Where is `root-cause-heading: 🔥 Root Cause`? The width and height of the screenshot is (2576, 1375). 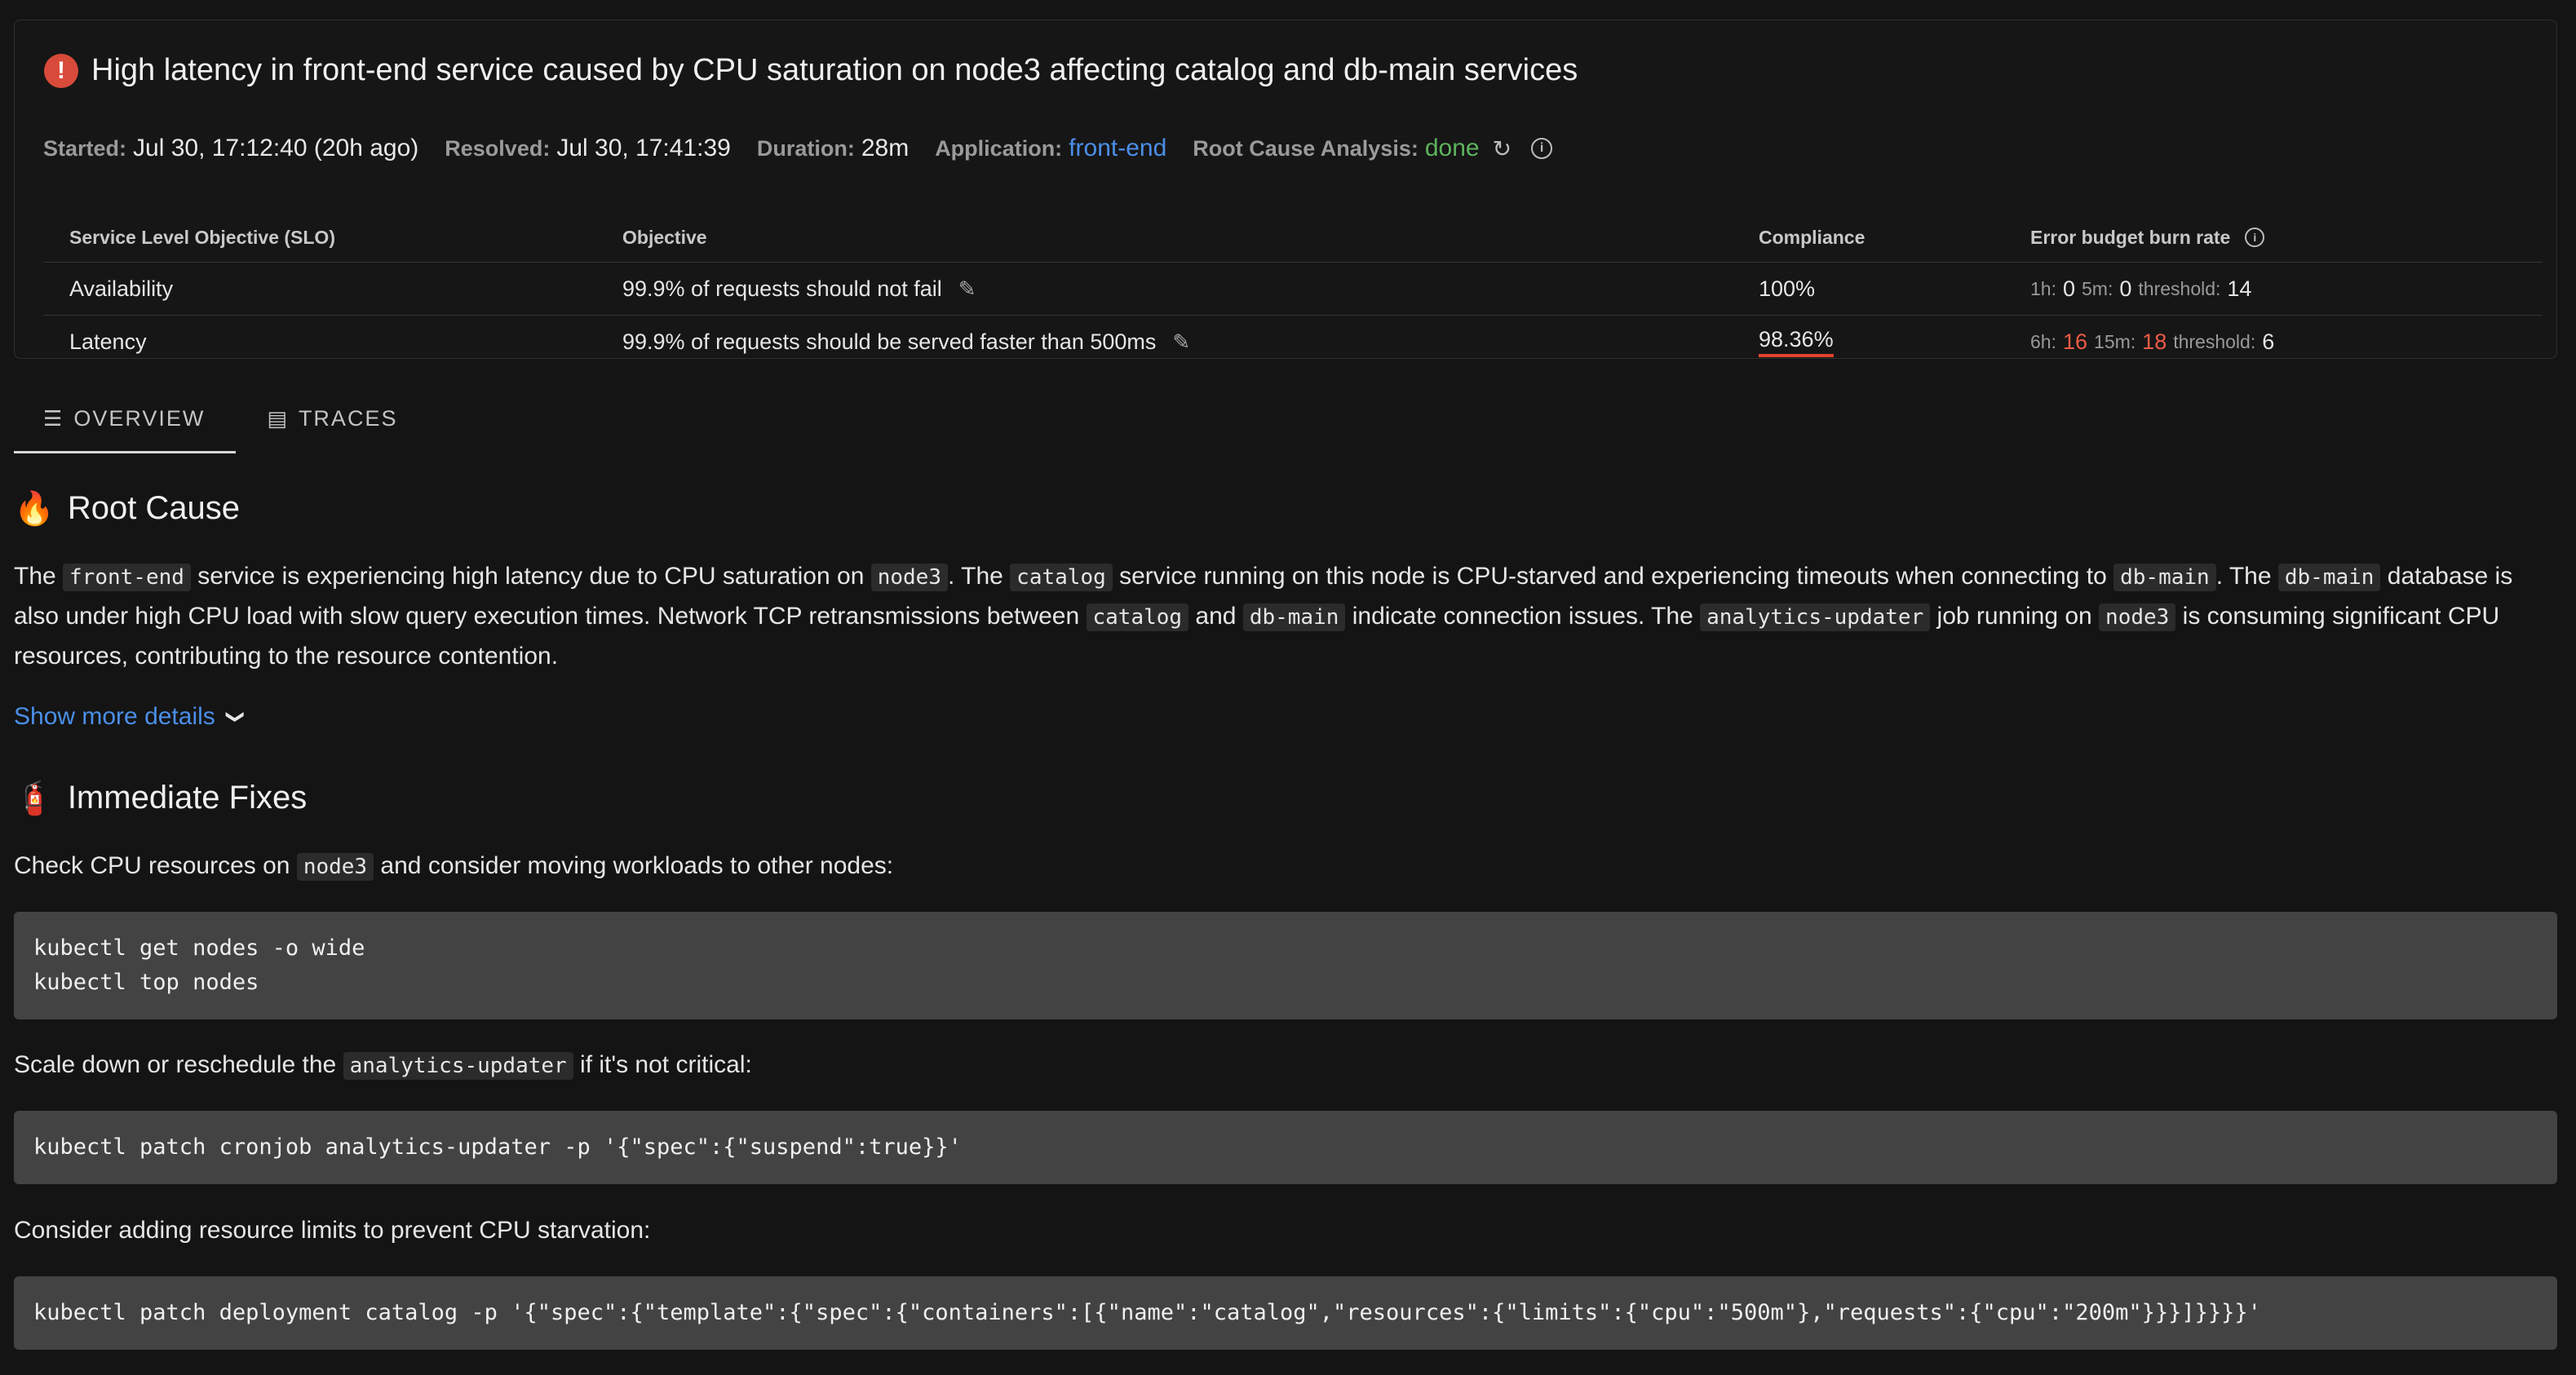 root-cause-heading: 🔥 Root Cause is located at coordinates (127, 508).